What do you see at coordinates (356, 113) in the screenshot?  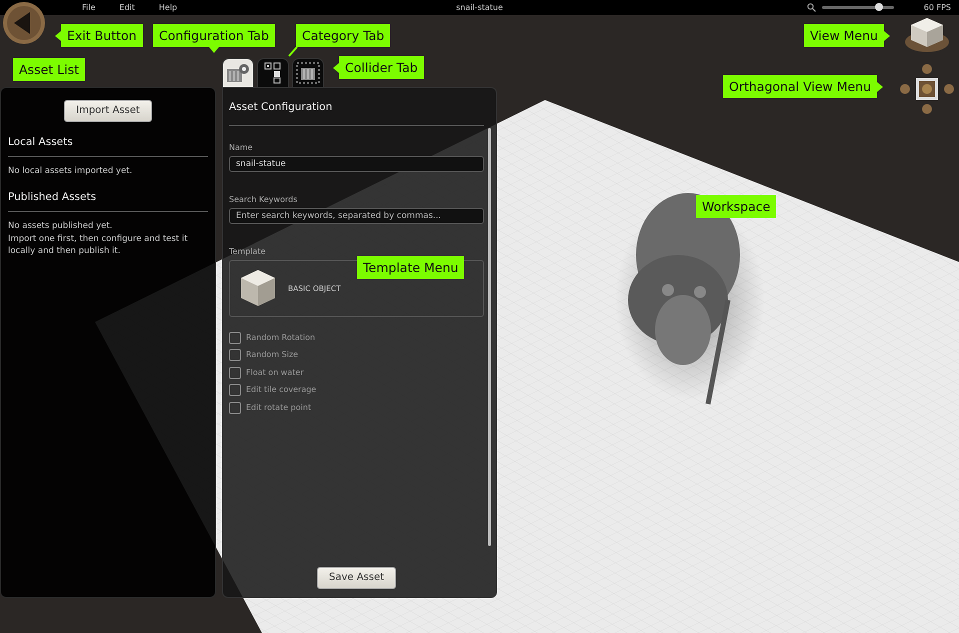 I see `panel-title: Asset Configuration` at bounding box center [356, 113].